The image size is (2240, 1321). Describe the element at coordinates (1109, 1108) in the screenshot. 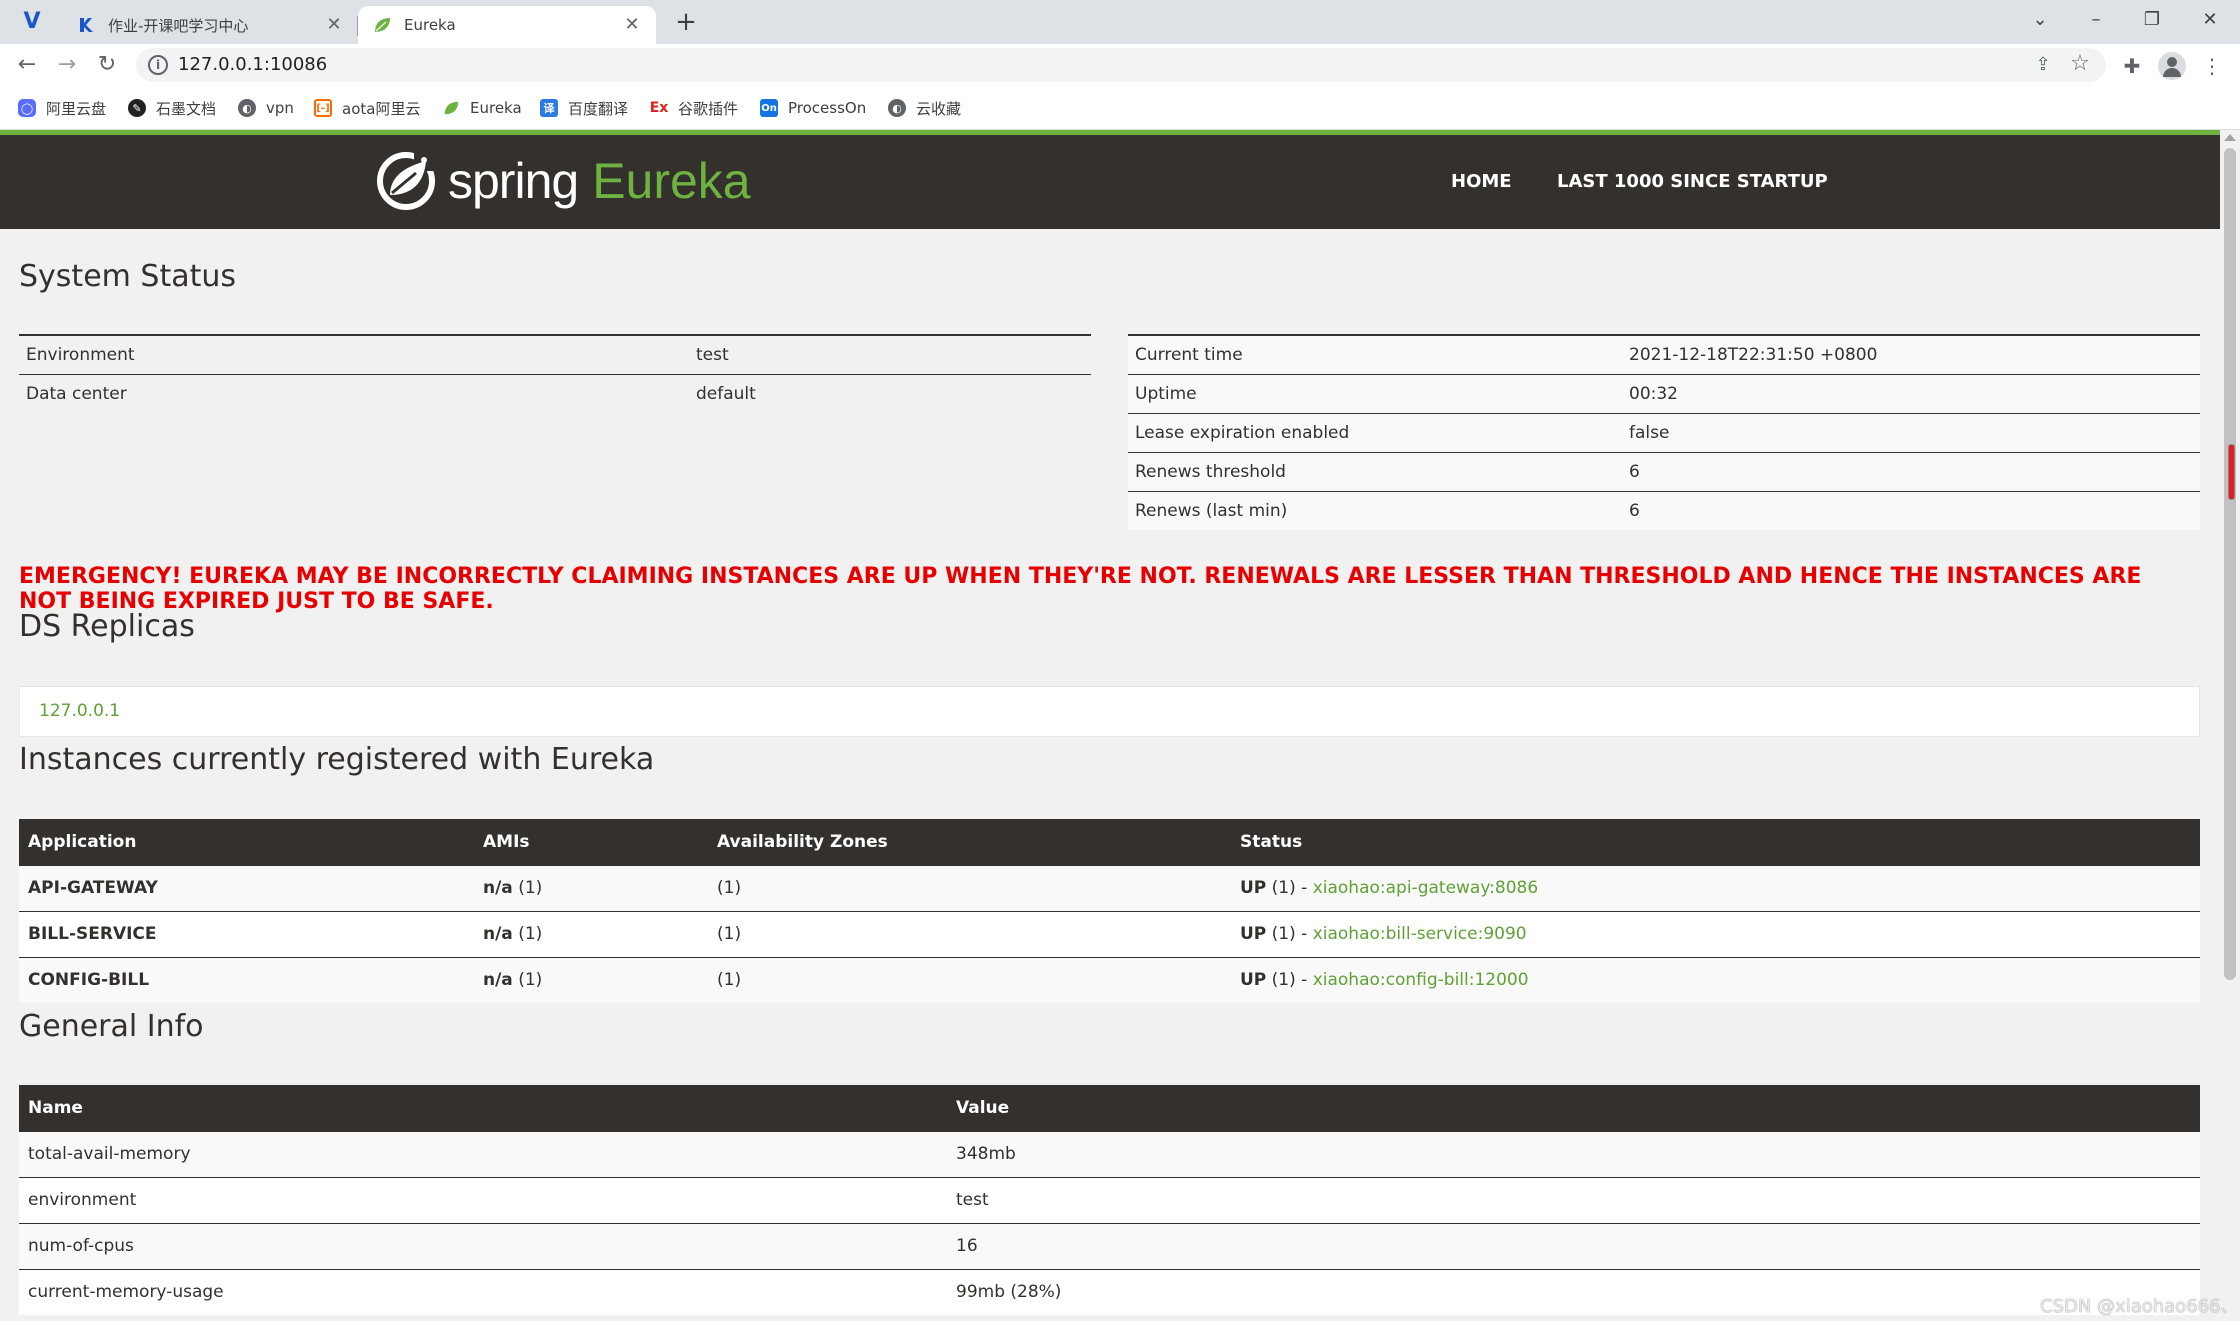

I see `table-header-row: Name Value` at that location.